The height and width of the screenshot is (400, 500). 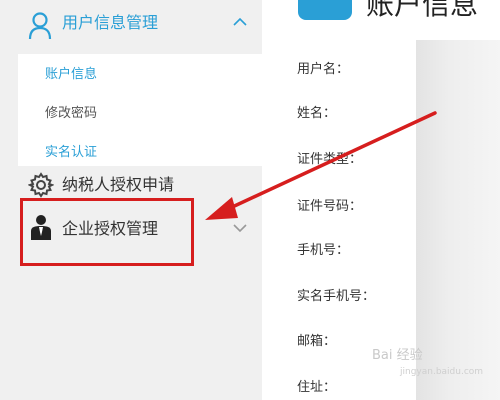 What do you see at coordinates (110, 22) in the screenshot?
I see `sidebar-group-label: 用户信息管理` at bounding box center [110, 22].